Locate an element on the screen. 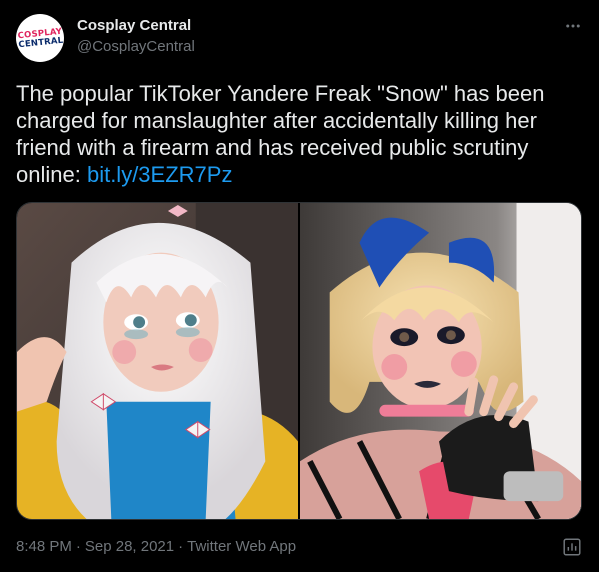  tweet-source: Twitter Web App is located at coordinates (241, 546).